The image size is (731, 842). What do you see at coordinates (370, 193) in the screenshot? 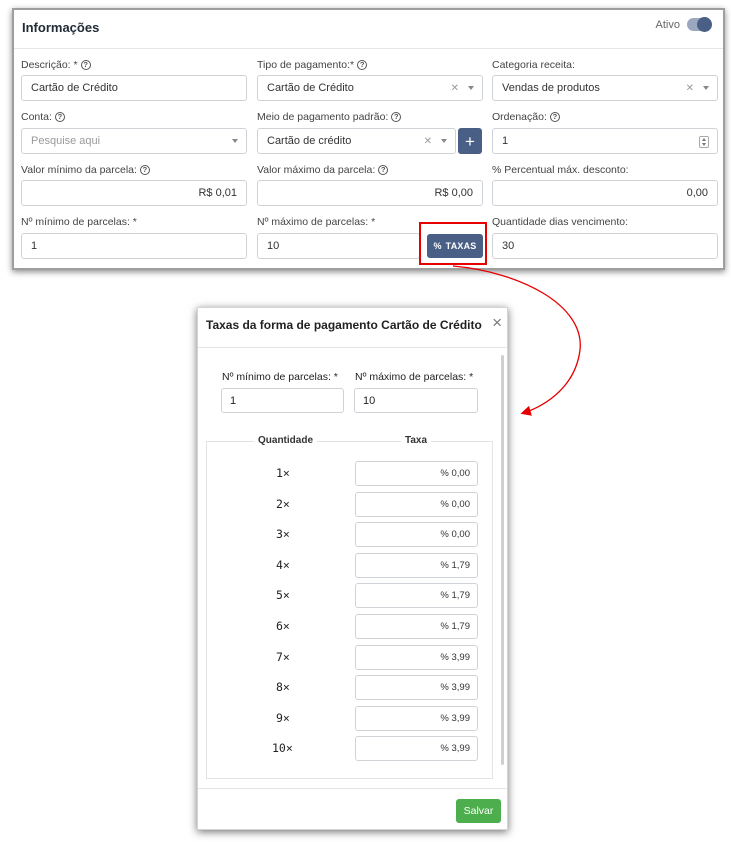
I see `valor-max-parcela-input: R$ 0,00` at bounding box center [370, 193].